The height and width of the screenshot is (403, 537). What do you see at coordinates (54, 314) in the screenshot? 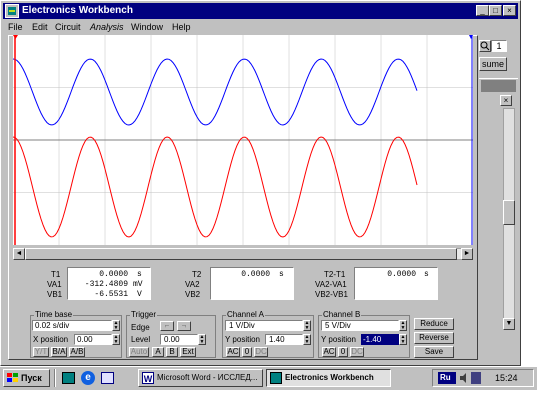
I see `timebase-title: Time base` at bounding box center [54, 314].